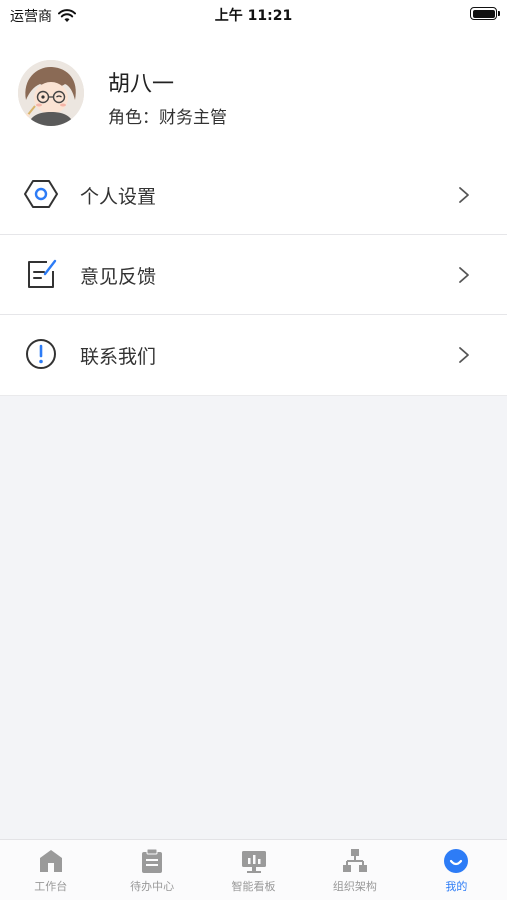 The height and width of the screenshot is (900, 507). I want to click on menu-item-feedback: 意见反馈, so click(253, 275).